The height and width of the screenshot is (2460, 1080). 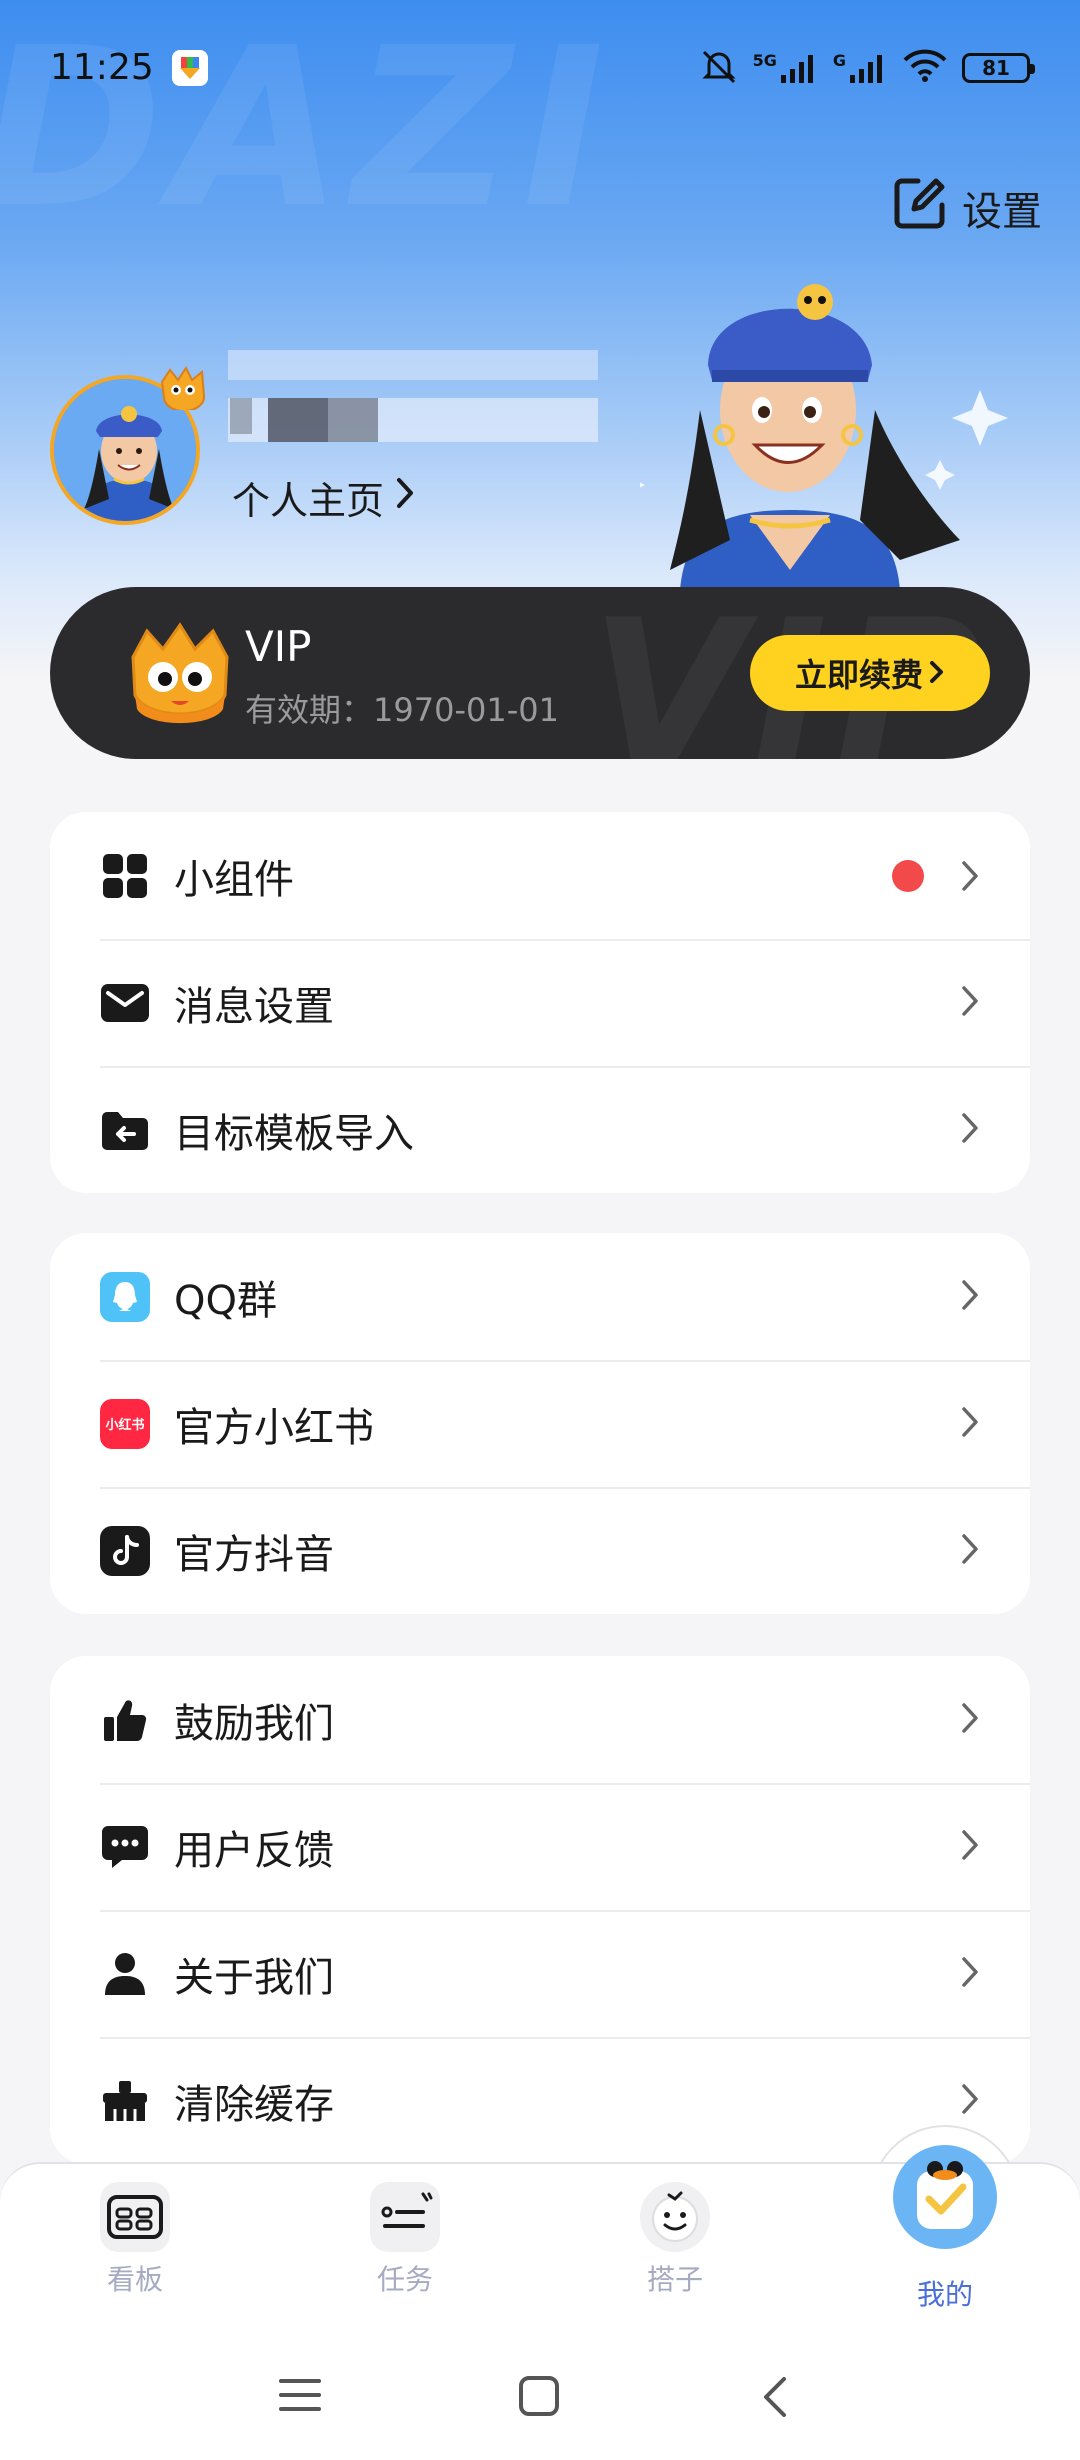 I want to click on menu-item-label: 鼓励我们, so click(x=254, y=1723).